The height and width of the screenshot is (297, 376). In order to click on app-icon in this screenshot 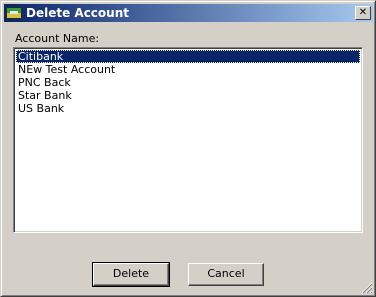, I will do `click(14, 13)`.